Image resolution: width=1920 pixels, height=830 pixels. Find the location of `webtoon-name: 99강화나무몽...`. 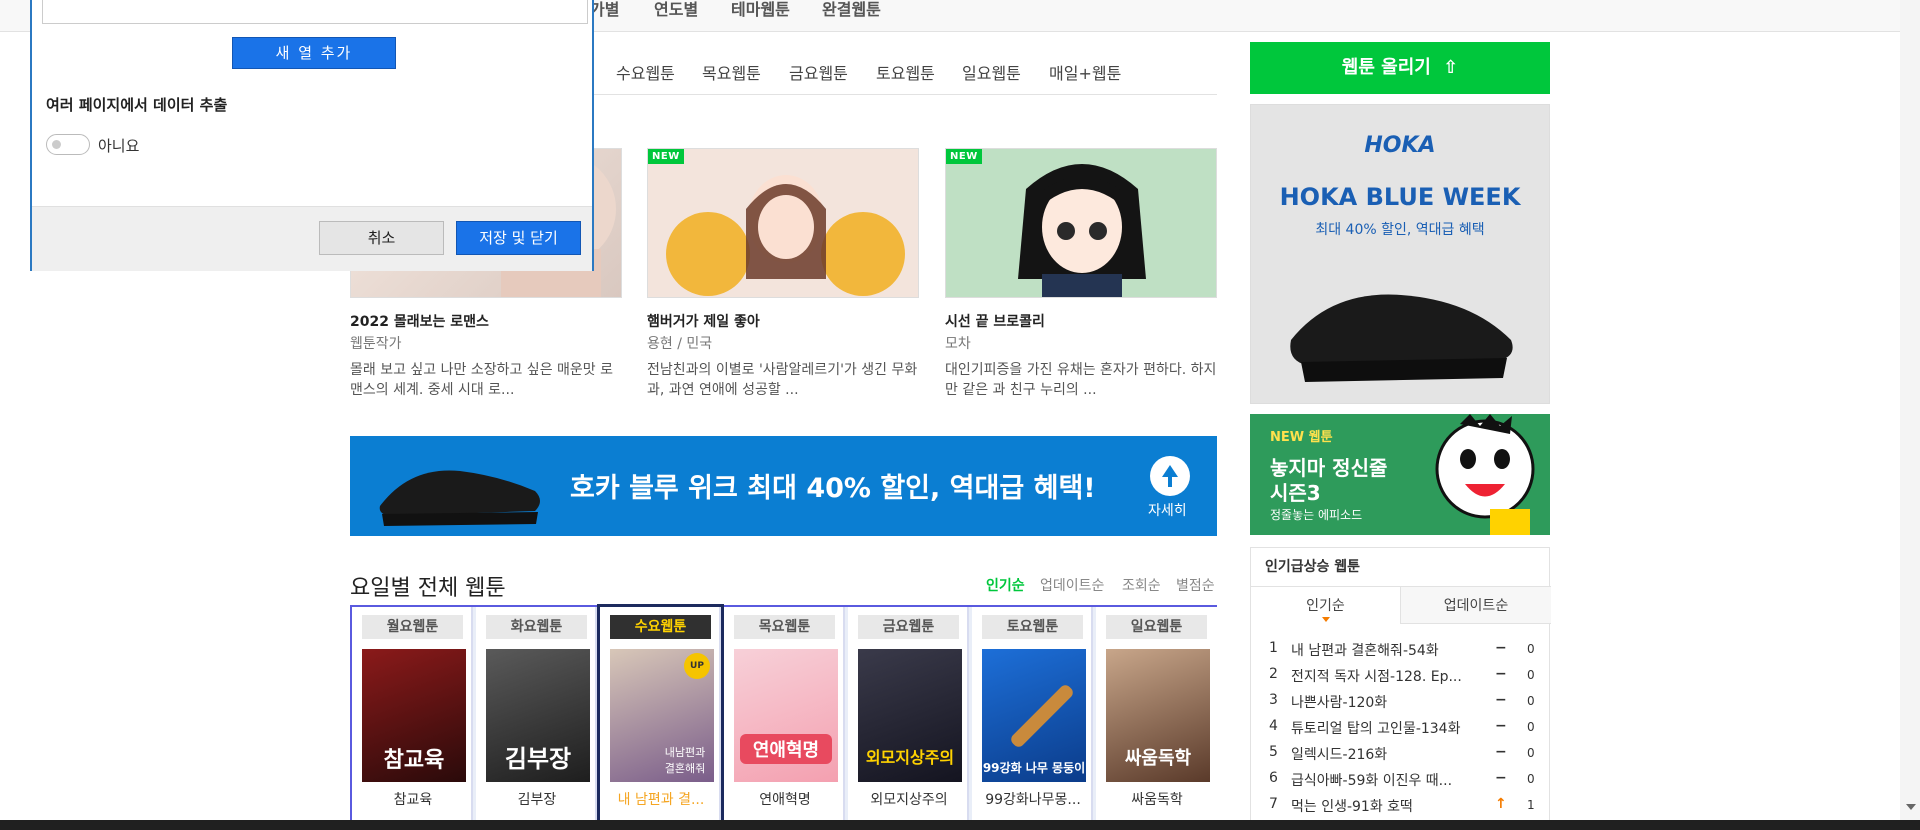

webtoon-name: 99강화나무몽... is located at coordinates (1033, 799).